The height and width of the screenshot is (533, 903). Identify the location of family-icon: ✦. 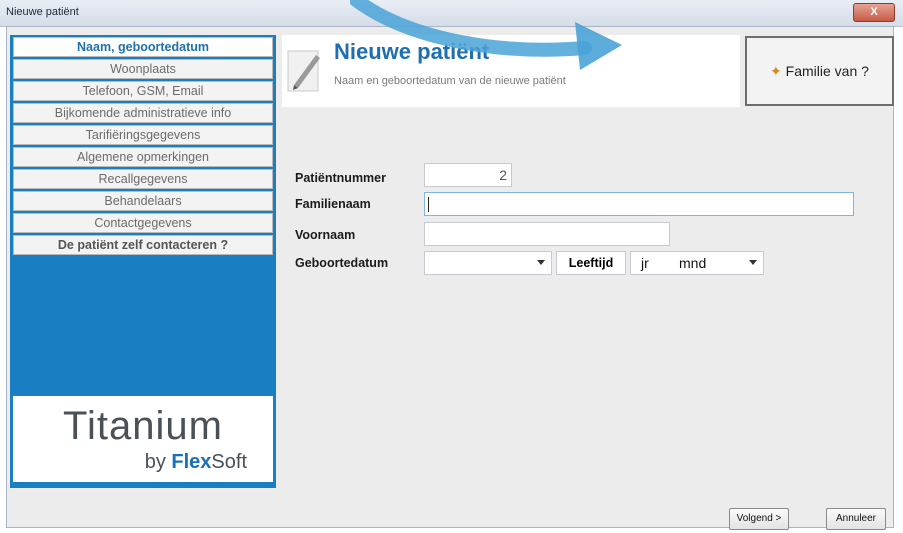
(776, 71).